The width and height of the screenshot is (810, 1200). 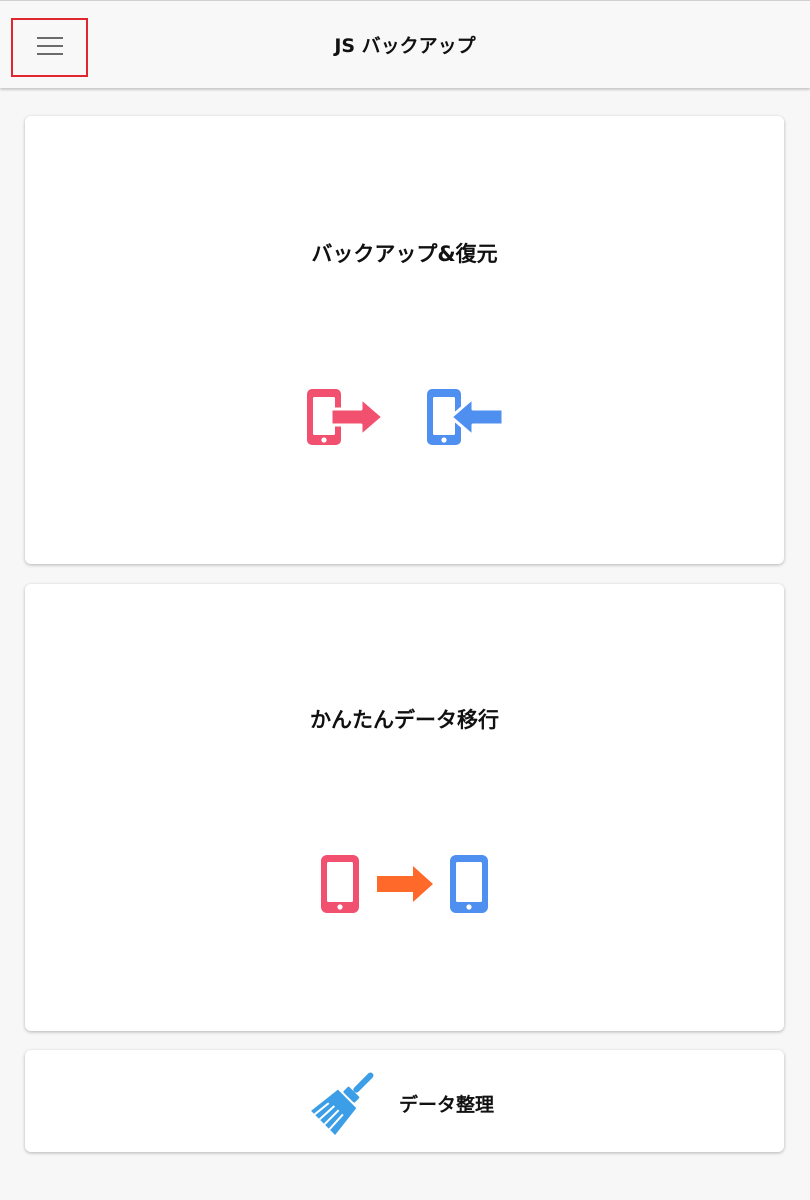 What do you see at coordinates (346, 417) in the screenshot?
I see `phone-export-icon` at bounding box center [346, 417].